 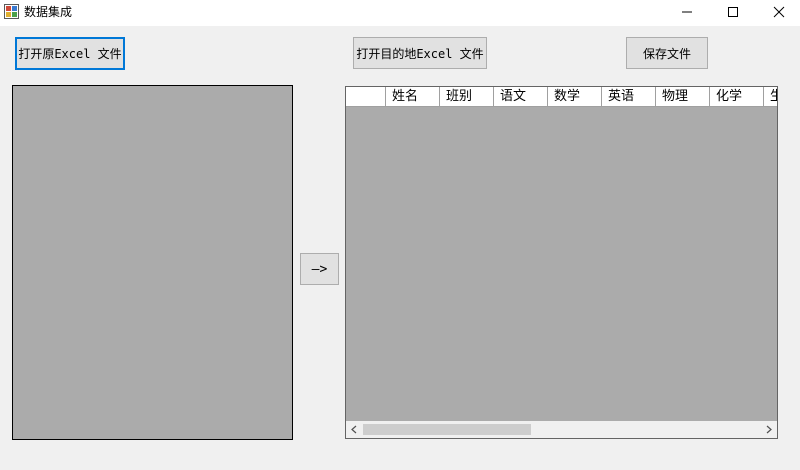 What do you see at coordinates (319, 269) in the screenshot?
I see `transfer-arrow-button: —>` at bounding box center [319, 269].